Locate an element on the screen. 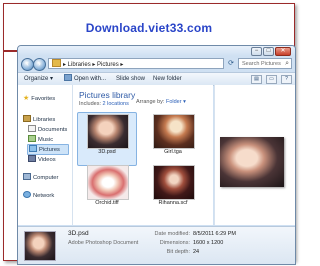 The width and height of the screenshot is (320, 266). network-icon is located at coordinates (27, 194).